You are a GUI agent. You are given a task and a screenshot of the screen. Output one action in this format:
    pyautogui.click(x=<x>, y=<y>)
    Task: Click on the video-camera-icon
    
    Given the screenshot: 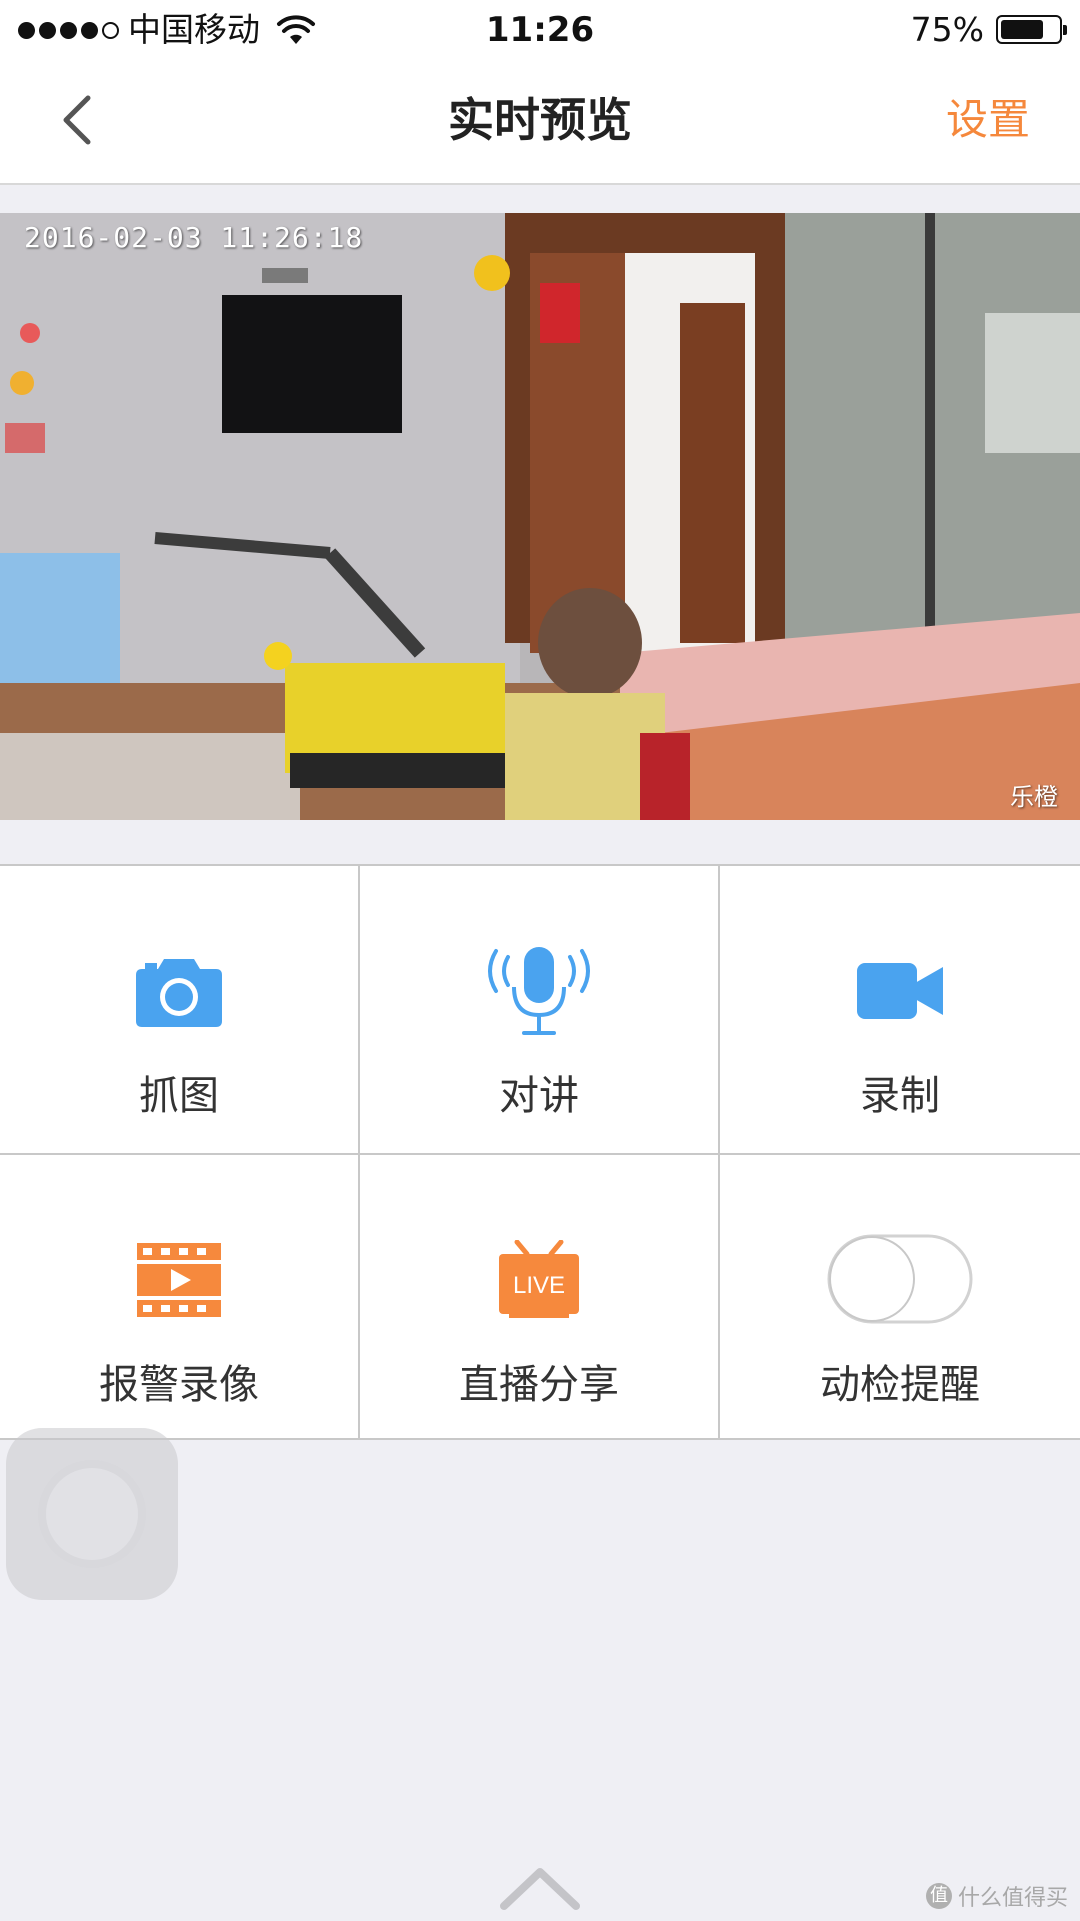 What is the action you would take?
    pyautogui.click(x=900, y=991)
    